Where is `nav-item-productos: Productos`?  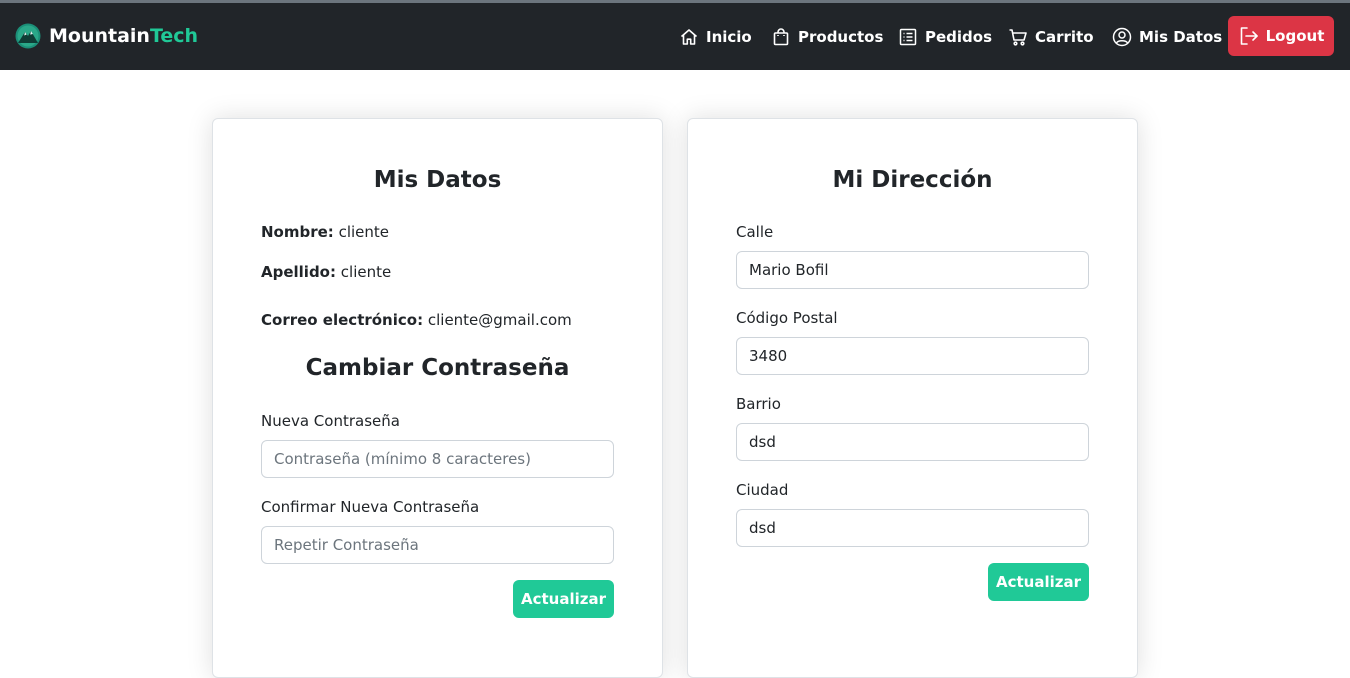 nav-item-productos: Productos is located at coordinates (827, 37).